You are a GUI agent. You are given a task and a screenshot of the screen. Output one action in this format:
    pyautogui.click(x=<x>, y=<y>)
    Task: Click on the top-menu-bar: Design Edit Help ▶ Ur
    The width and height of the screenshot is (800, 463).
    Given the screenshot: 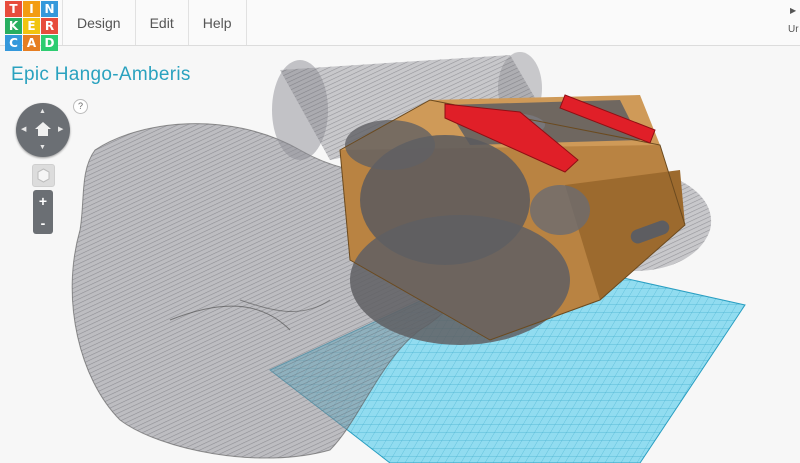 What is the action you would take?
    pyautogui.click(x=400, y=23)
    